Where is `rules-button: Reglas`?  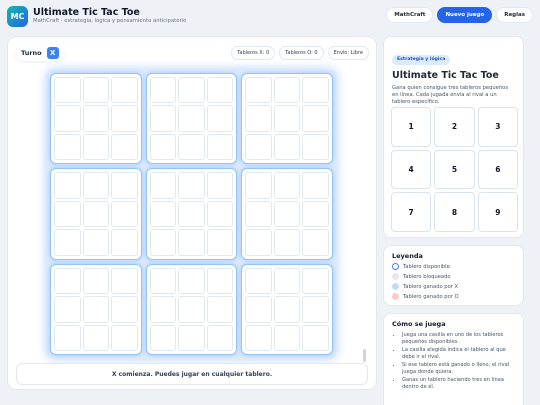 rules-button: Reglas is located at coordinates (514, 15).